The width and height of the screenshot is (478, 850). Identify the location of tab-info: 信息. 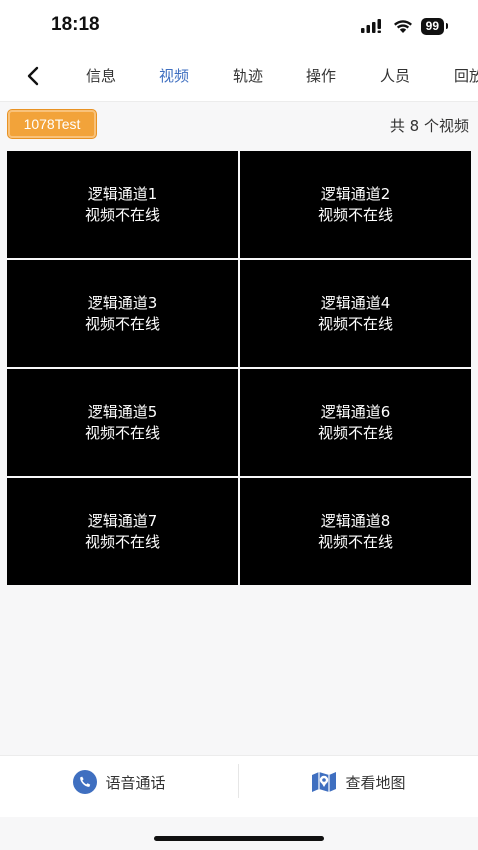
(101, 75).